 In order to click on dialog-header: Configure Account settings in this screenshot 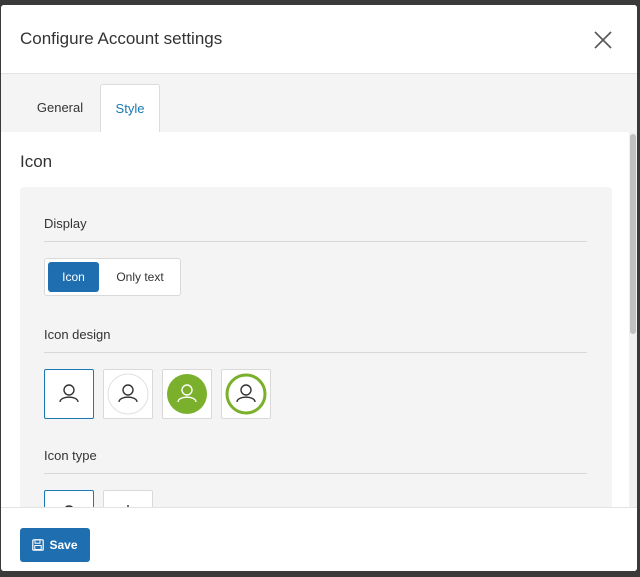, I will do `click(319, 39)`.